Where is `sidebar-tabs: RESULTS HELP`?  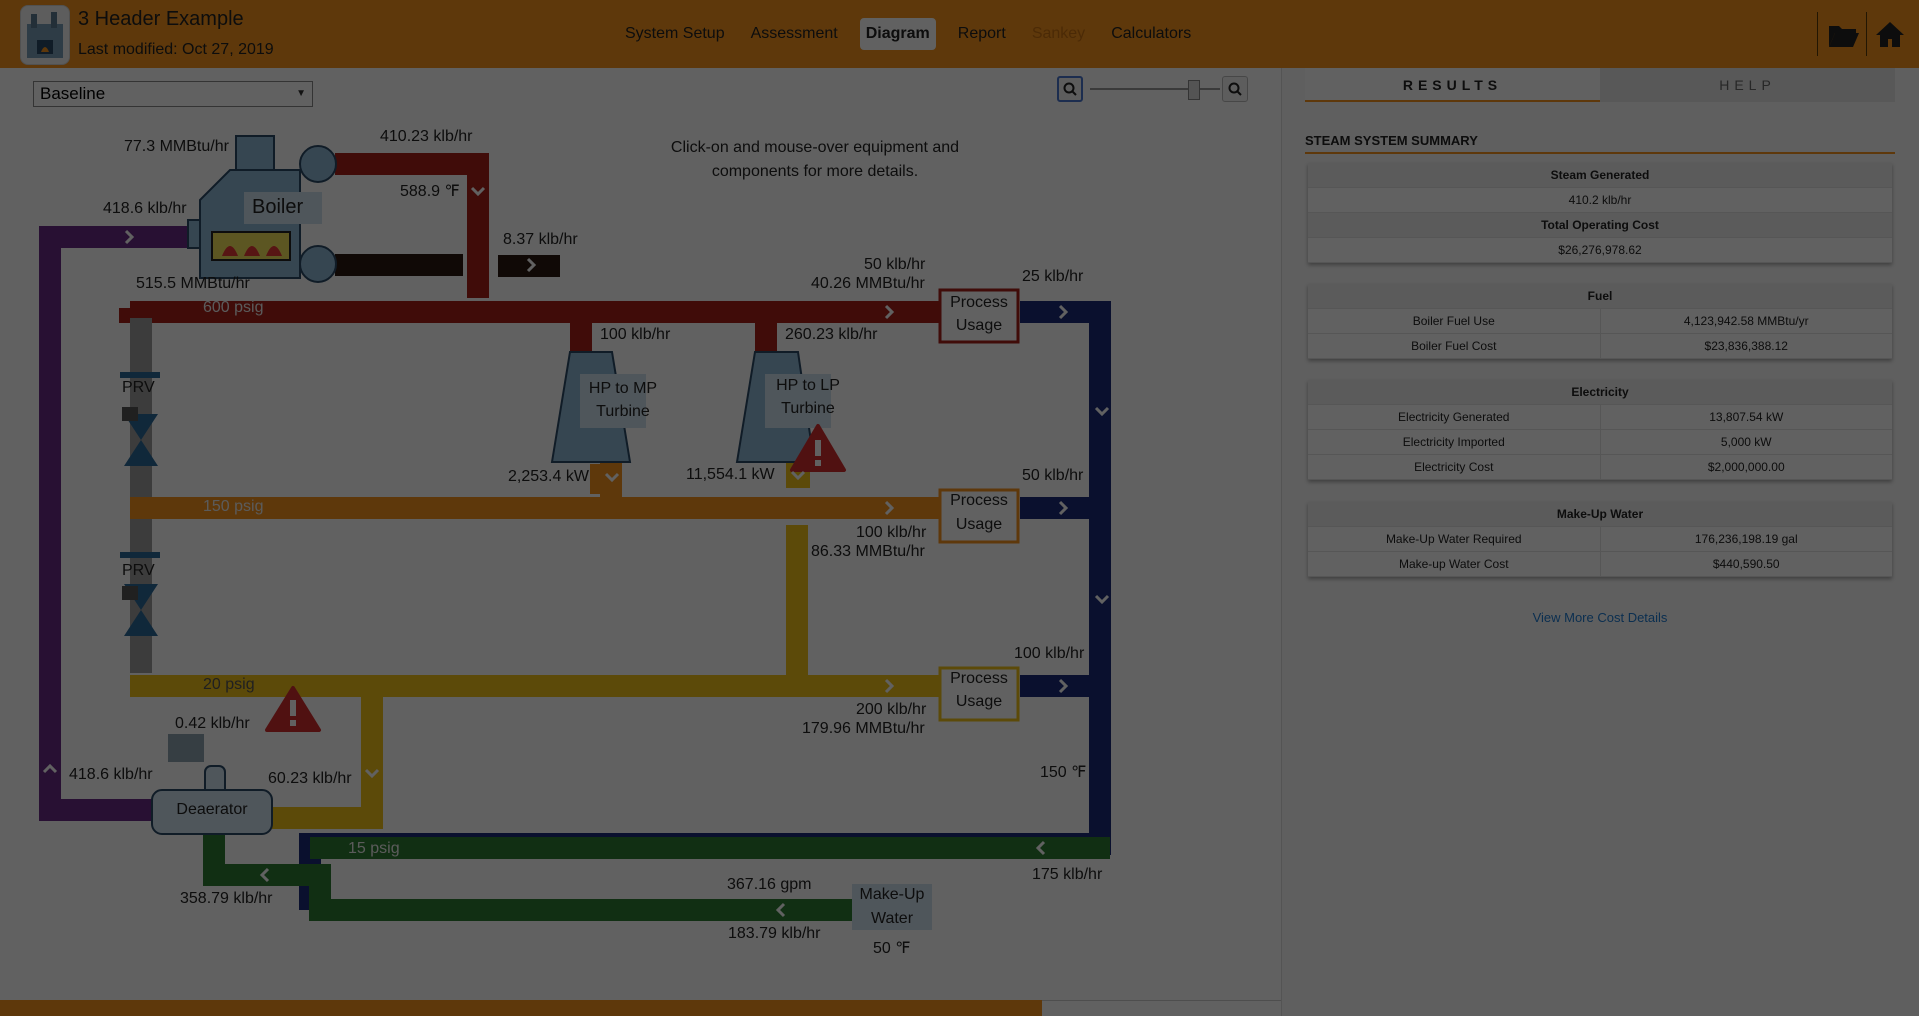
sidebar-tabs: RESULTS HELP is located at coordinates (1600, 85).